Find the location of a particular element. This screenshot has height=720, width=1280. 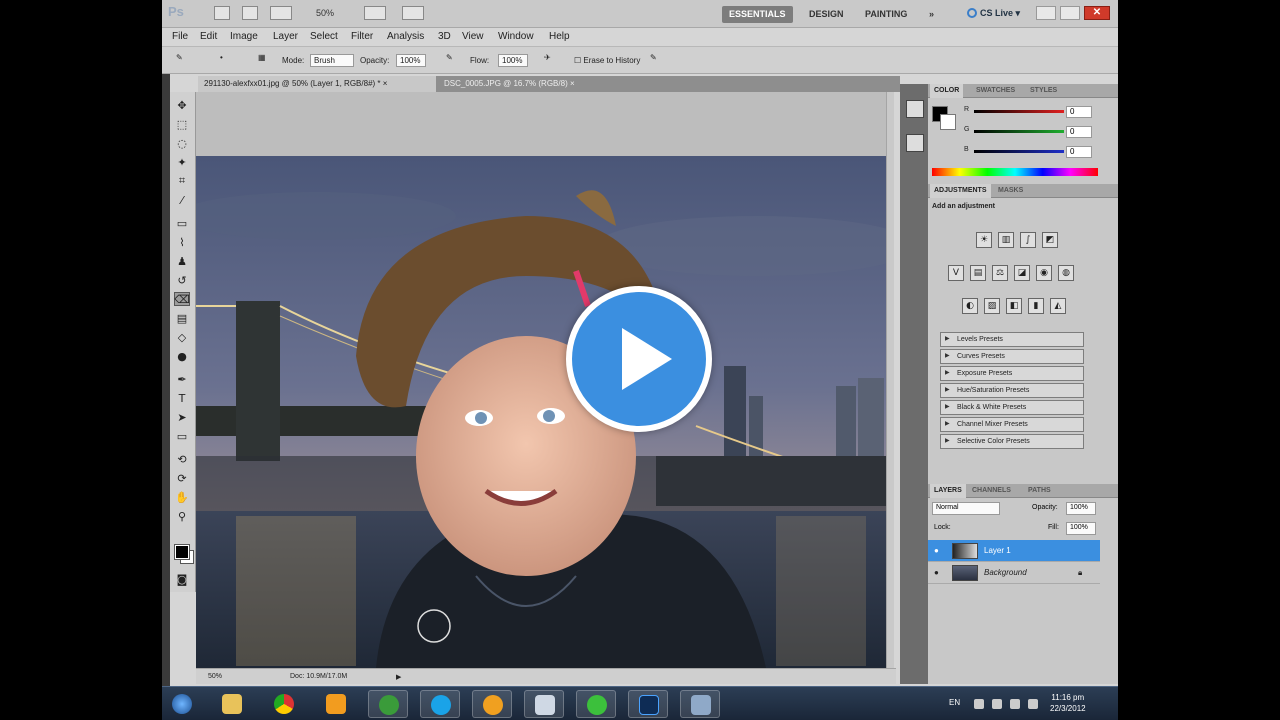

taskbar-utorrent is located at coordinates (388, 704).